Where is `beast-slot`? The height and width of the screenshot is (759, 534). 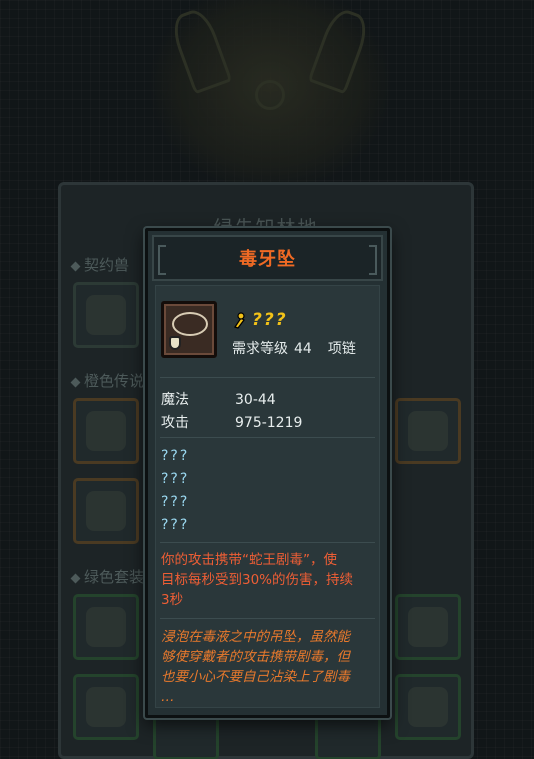
beast-slot is located at coordinates (106, 315).